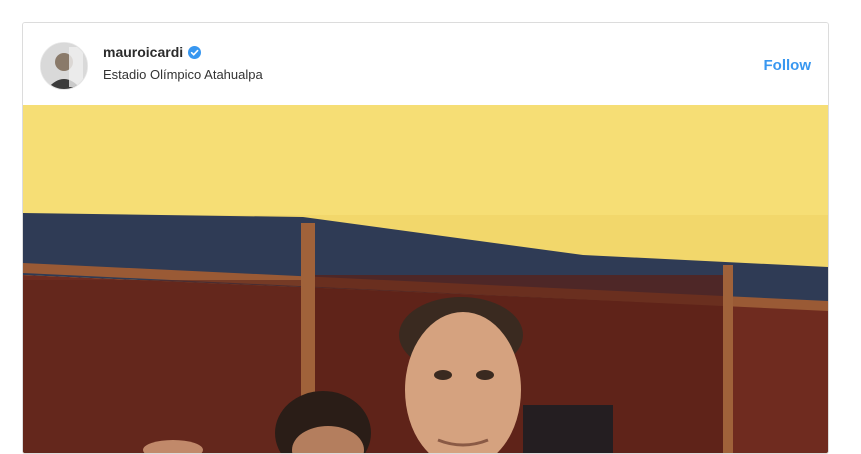 Image resolution: width=861 pixels, height=454 pixels. I want to click on location-link: Estadio Olímpico Atahualpa, so click(183, 74).